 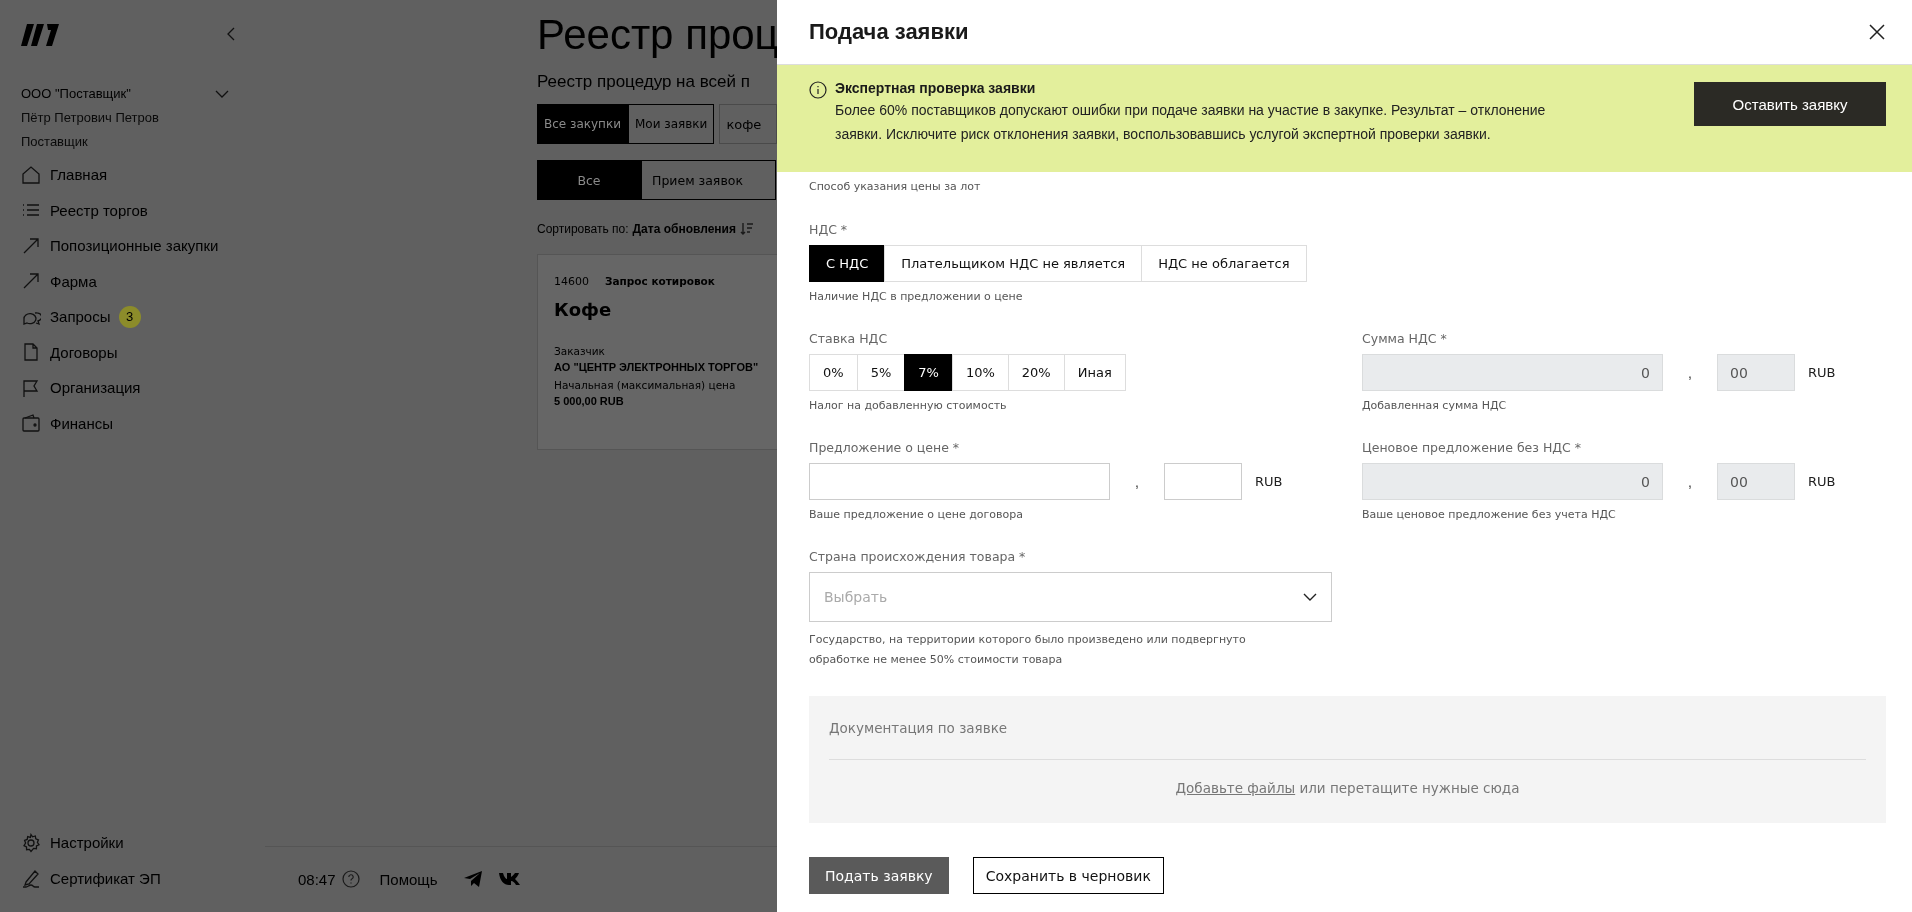 I want to click on banner-text: Более 60% поставщиков допускают ошибки при подаче заявки на участие в закупке. Результат – отклонение заявки. Исключите риск отклонения заявки, воспользовавшись услугой экспертной проверки заявки., so click(x=1191, y=122).